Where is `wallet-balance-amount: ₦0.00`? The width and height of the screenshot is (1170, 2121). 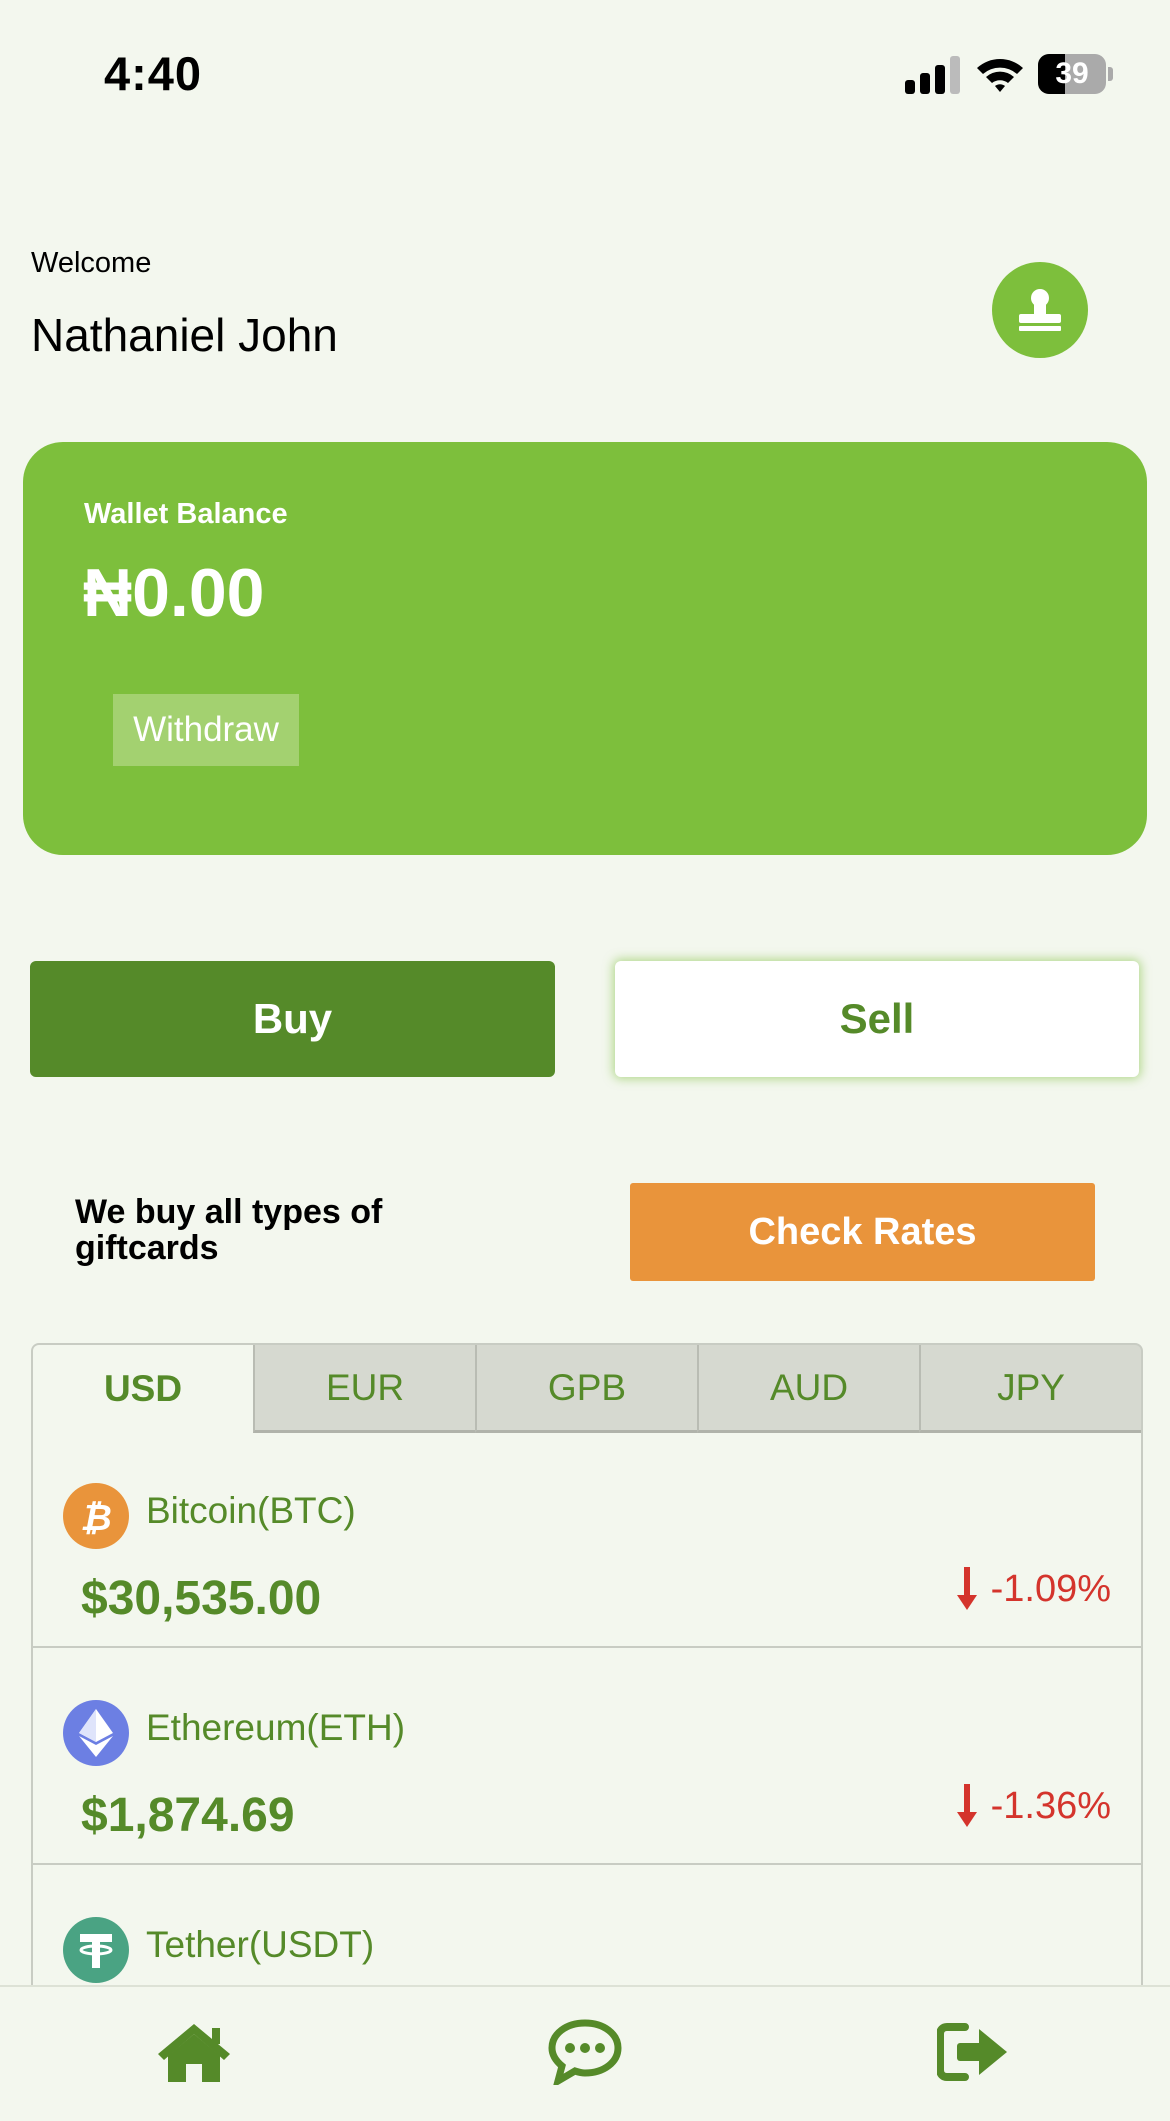 wallet-balance-amount: ₦0.00 is located at coordinates (174, 593).